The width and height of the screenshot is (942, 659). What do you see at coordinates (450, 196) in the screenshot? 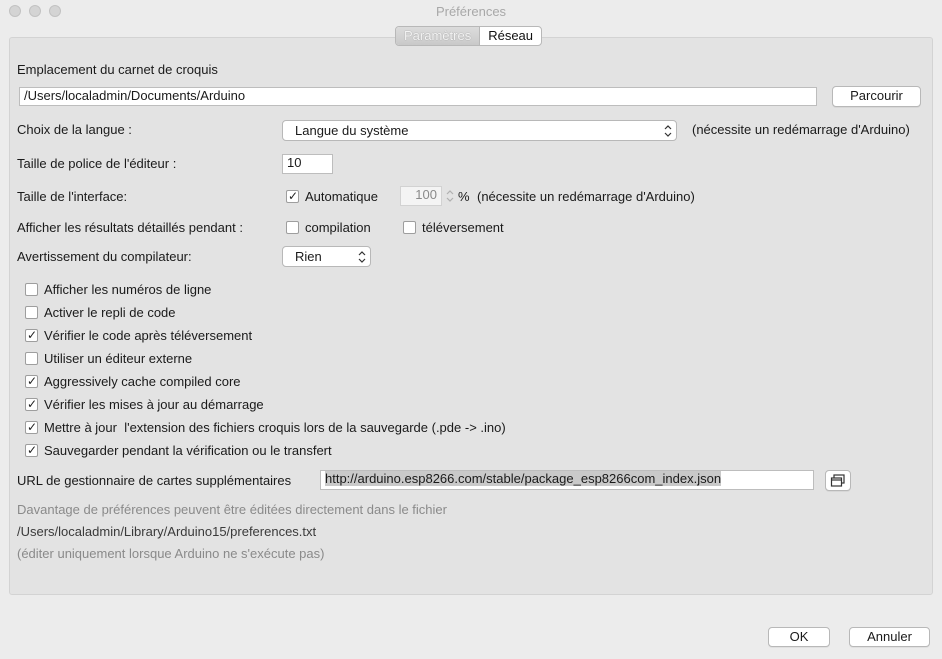
I see `stepper-arrows-icon` at bounding box center [450, 196].